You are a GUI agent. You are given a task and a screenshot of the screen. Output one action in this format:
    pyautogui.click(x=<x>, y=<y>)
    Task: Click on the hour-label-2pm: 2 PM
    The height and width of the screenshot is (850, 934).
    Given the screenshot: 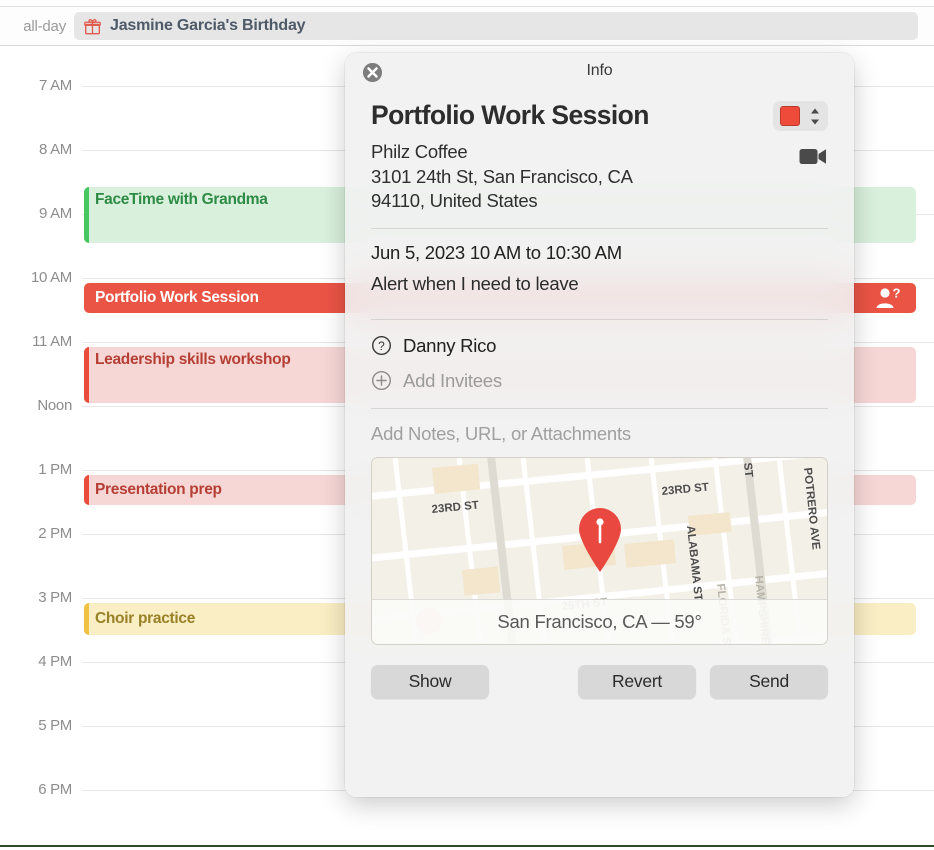 What is the action you would take?
    pyautogui.click(x=55, y=533)
    